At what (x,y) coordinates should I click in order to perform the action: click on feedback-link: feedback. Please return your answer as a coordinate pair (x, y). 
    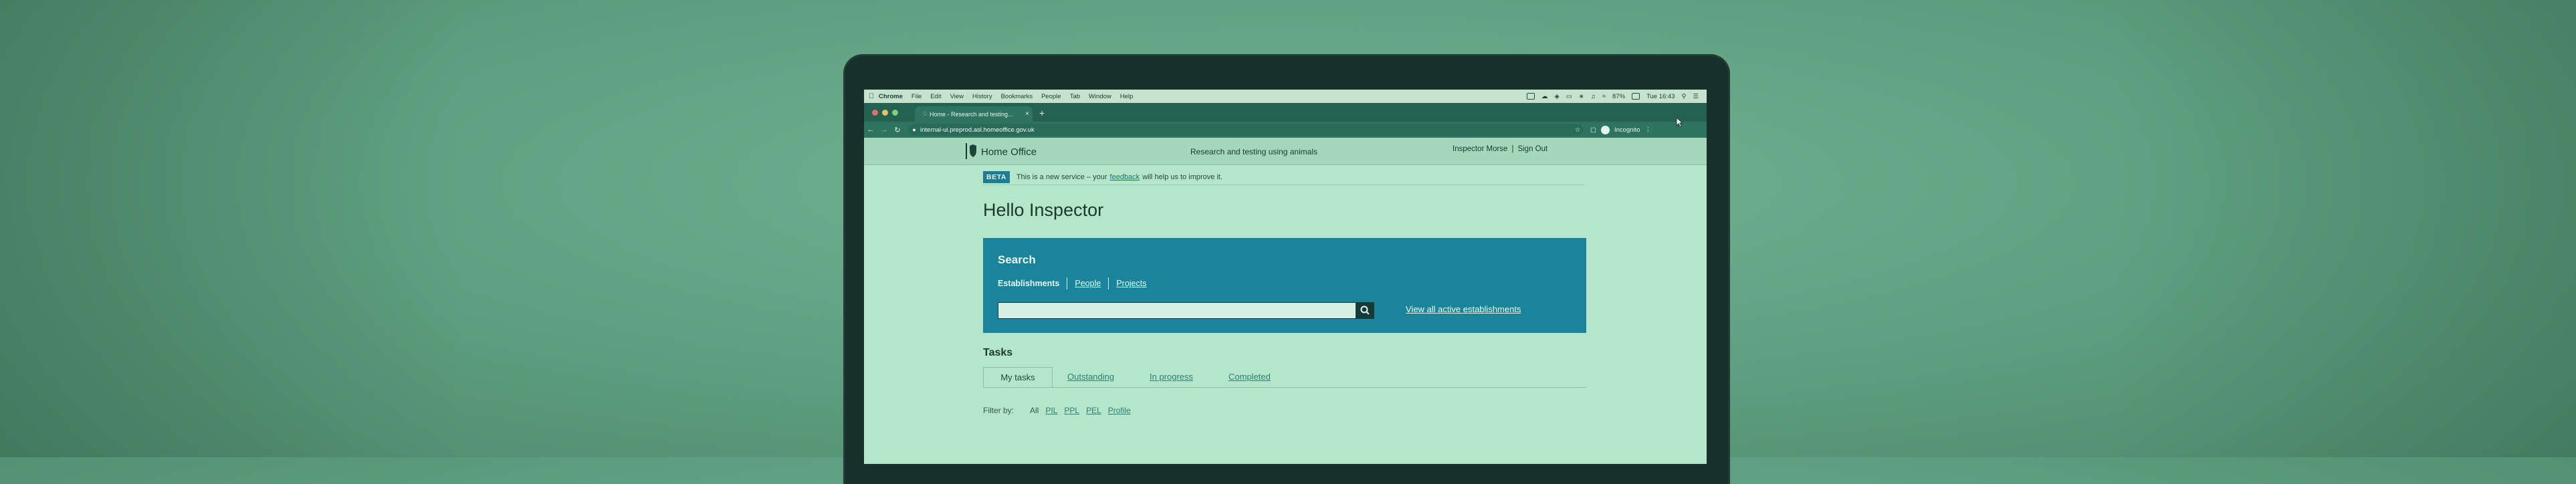
    Looking at the image, I should click on (1125, 177).